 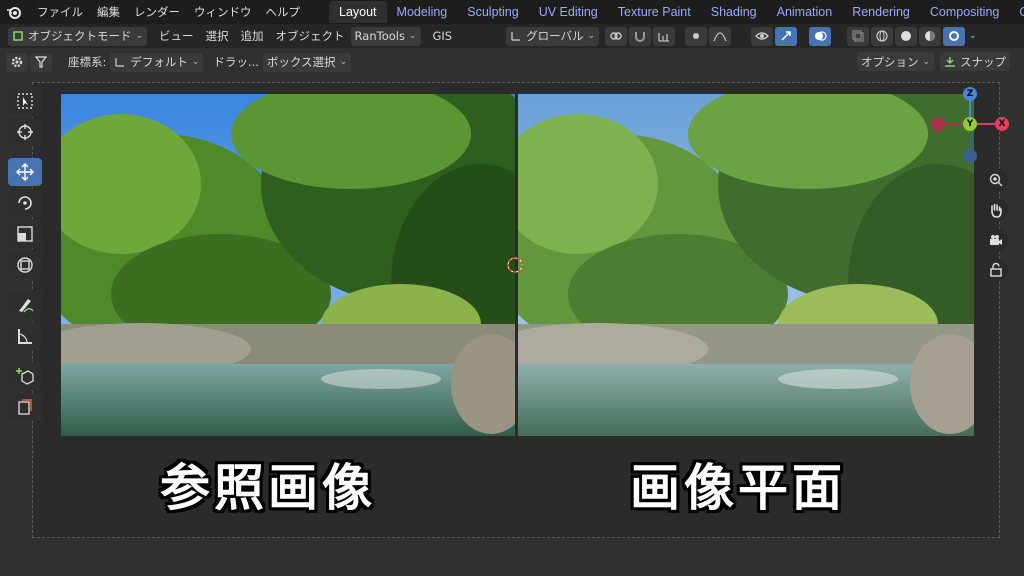 I want to click on gizmo-toggle-button, so click(x=786, y=36).